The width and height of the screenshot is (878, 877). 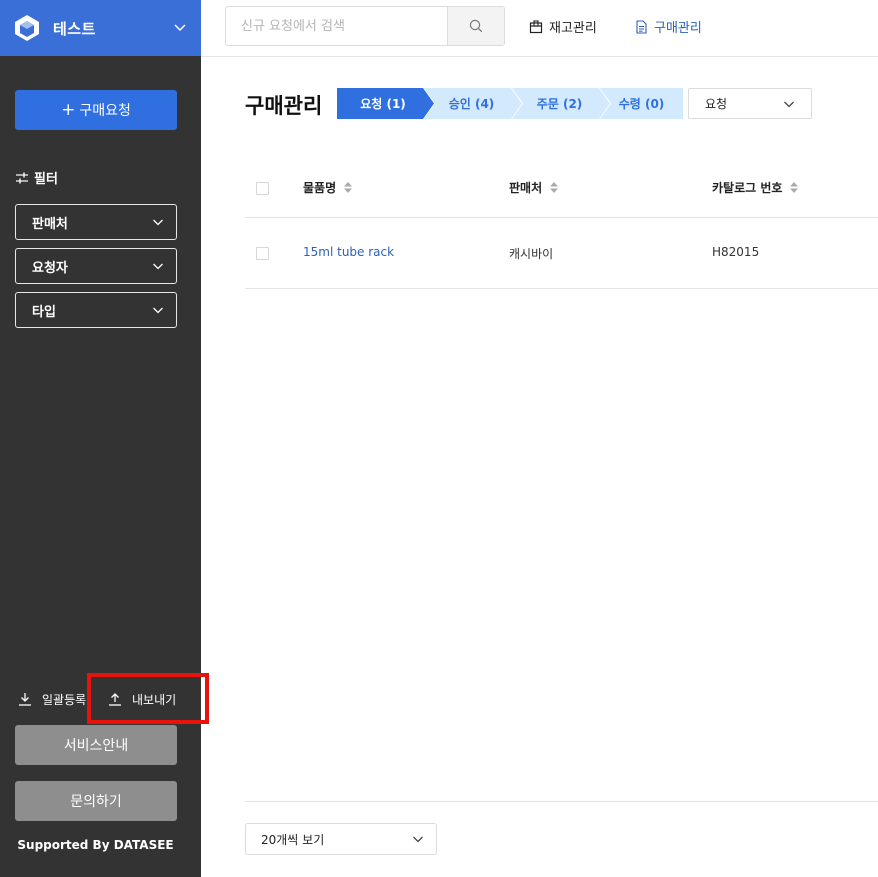 I want to click on step-receive-label: 수령 (0), so click(x=641, y=104).